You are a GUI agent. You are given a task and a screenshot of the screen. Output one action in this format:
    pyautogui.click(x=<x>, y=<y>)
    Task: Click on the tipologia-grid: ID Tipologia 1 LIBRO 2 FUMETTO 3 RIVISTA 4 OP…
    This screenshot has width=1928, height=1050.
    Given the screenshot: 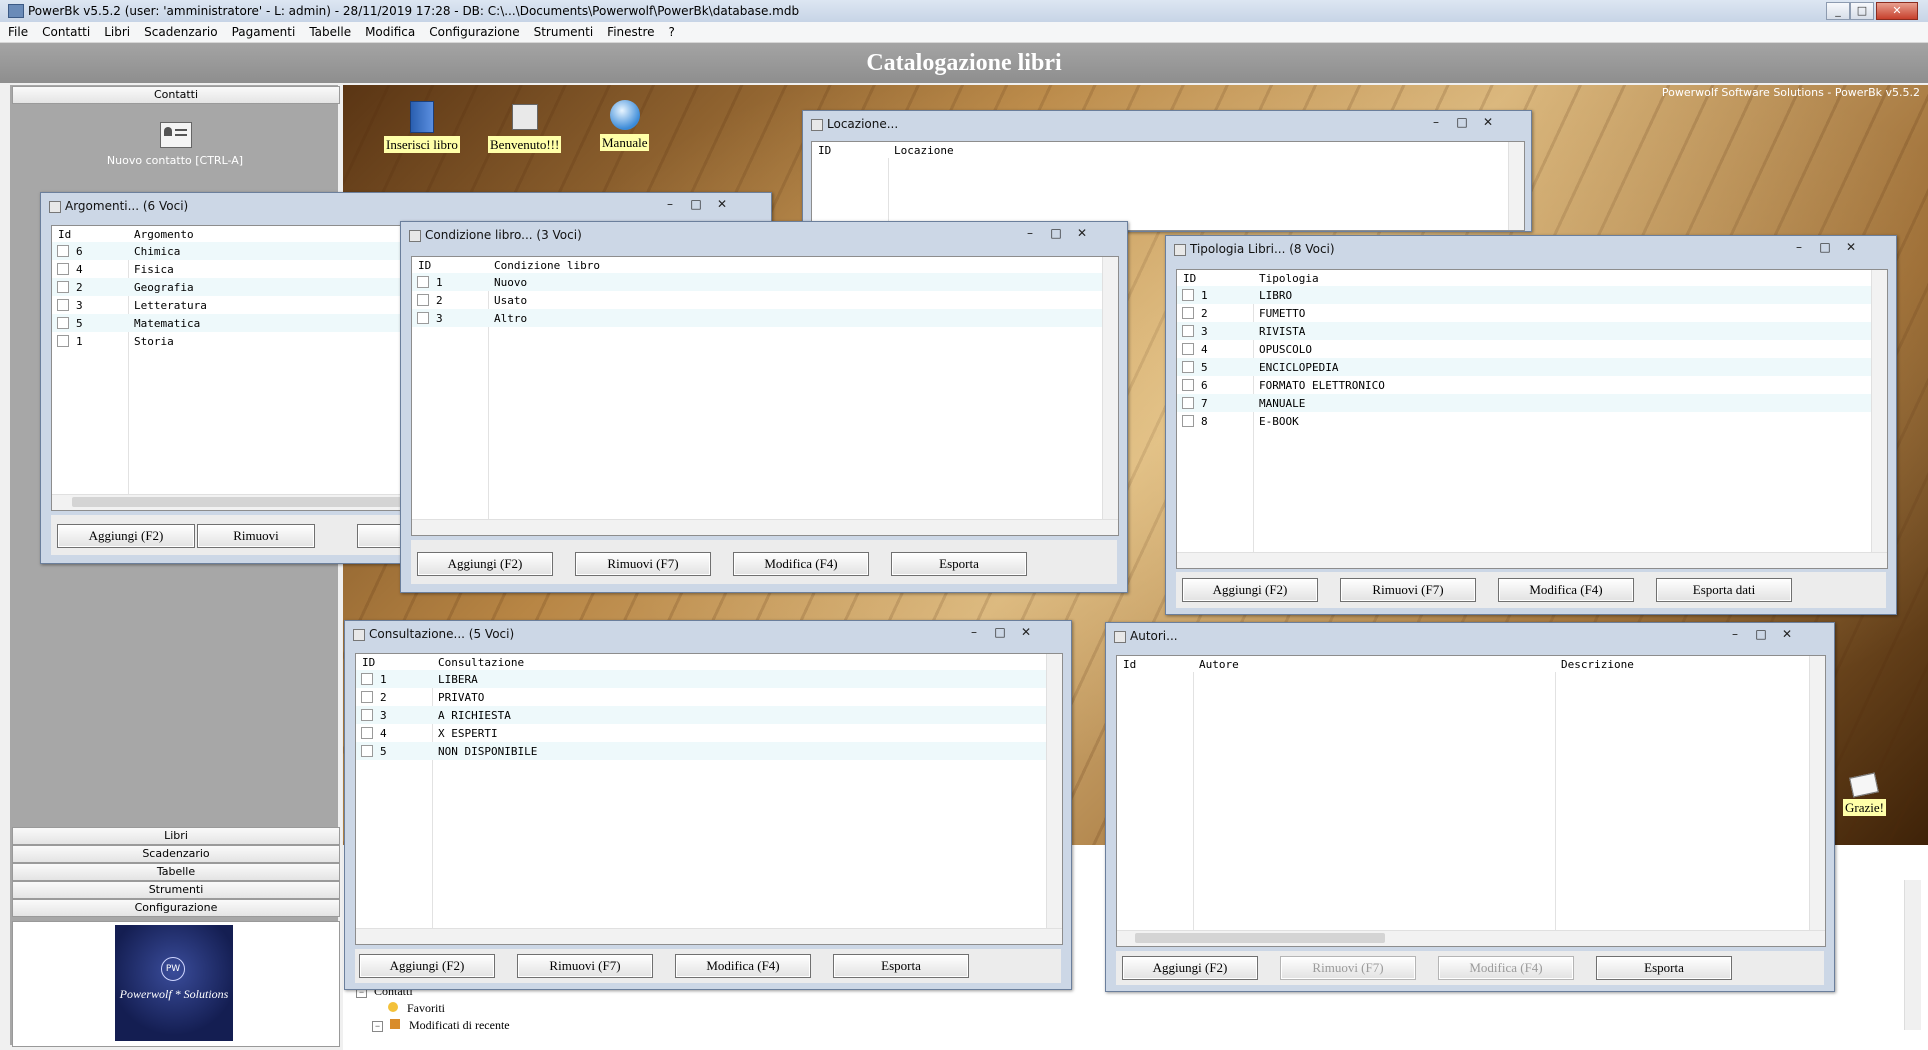 What is the action you would take?
    pyautogui.click(x=1532, y=419)
    